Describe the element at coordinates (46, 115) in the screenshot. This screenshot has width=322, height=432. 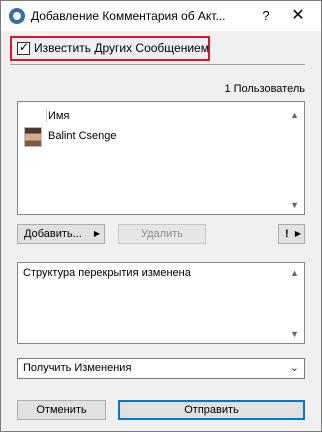
I see `column-divider` at that location.